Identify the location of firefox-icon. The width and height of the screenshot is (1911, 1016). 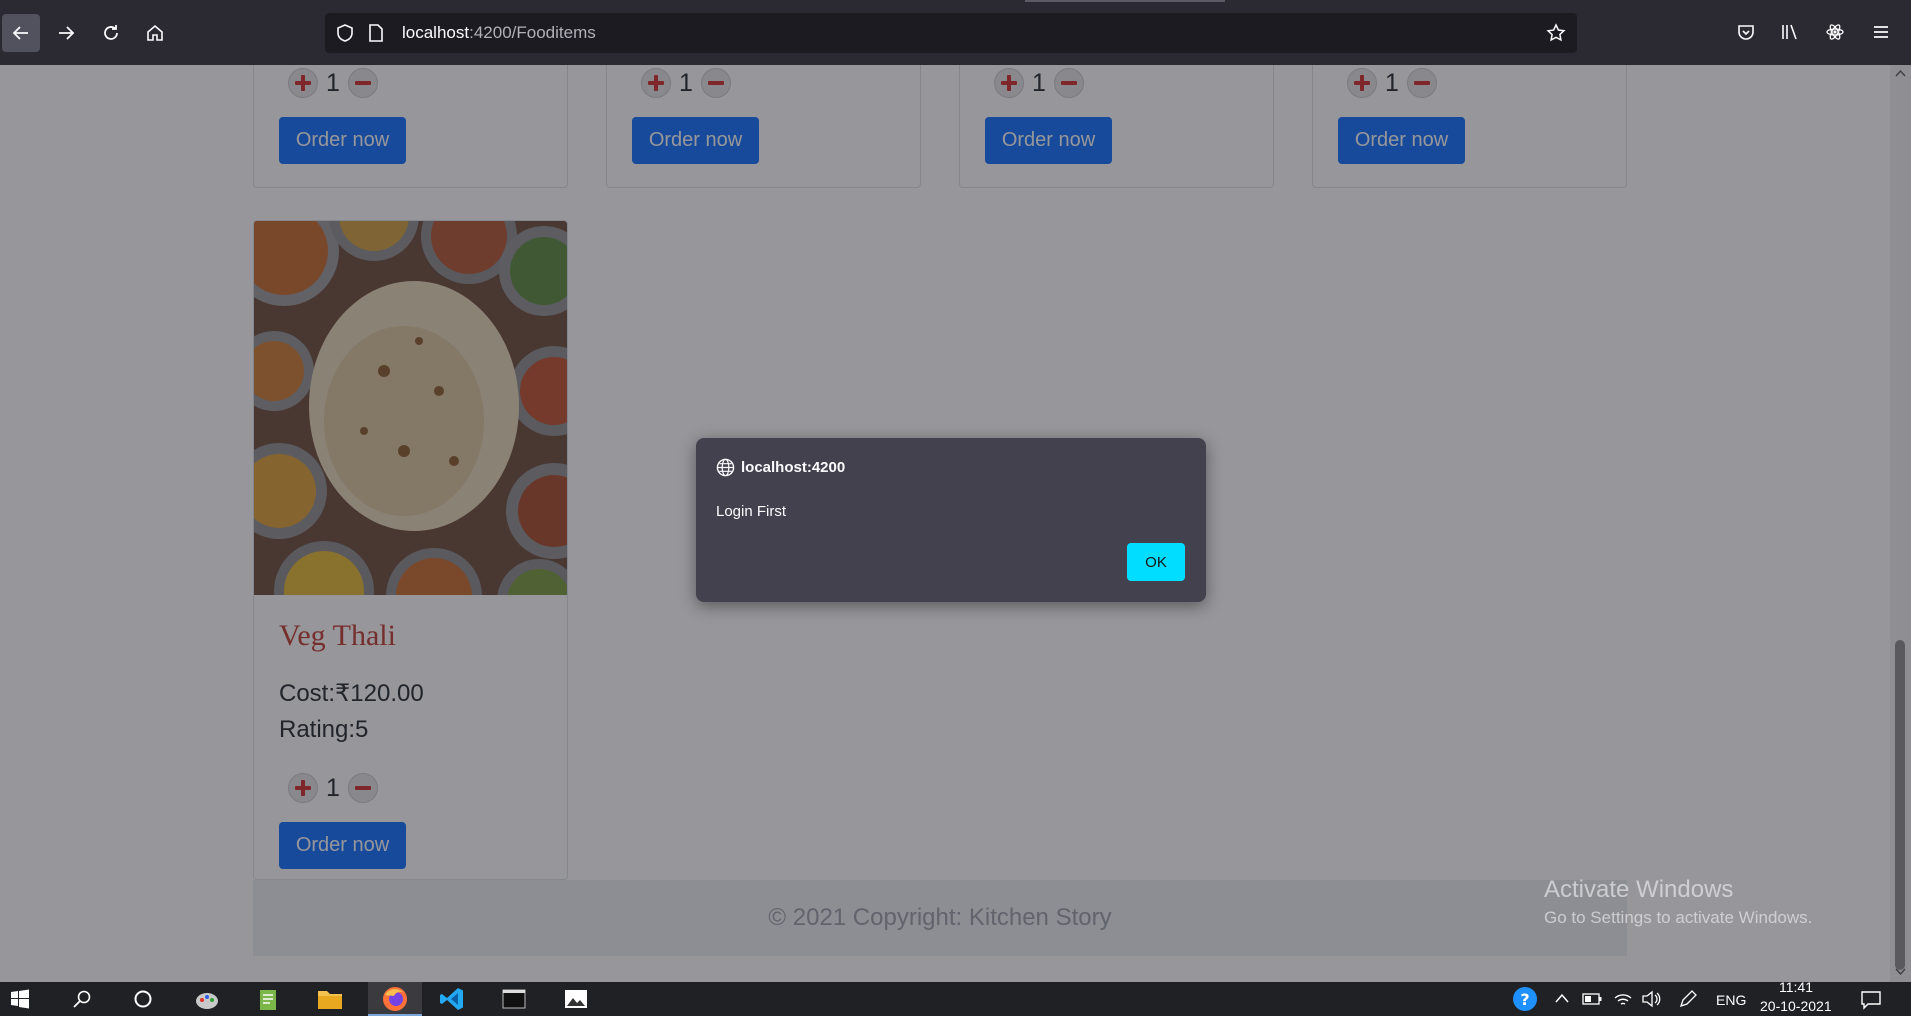
(395, 999).